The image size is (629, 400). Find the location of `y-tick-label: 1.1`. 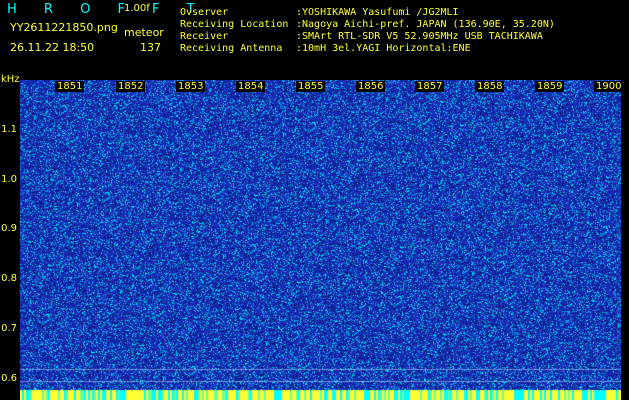

y-tick-label: 1.1 is located at coordinates (9, 129).